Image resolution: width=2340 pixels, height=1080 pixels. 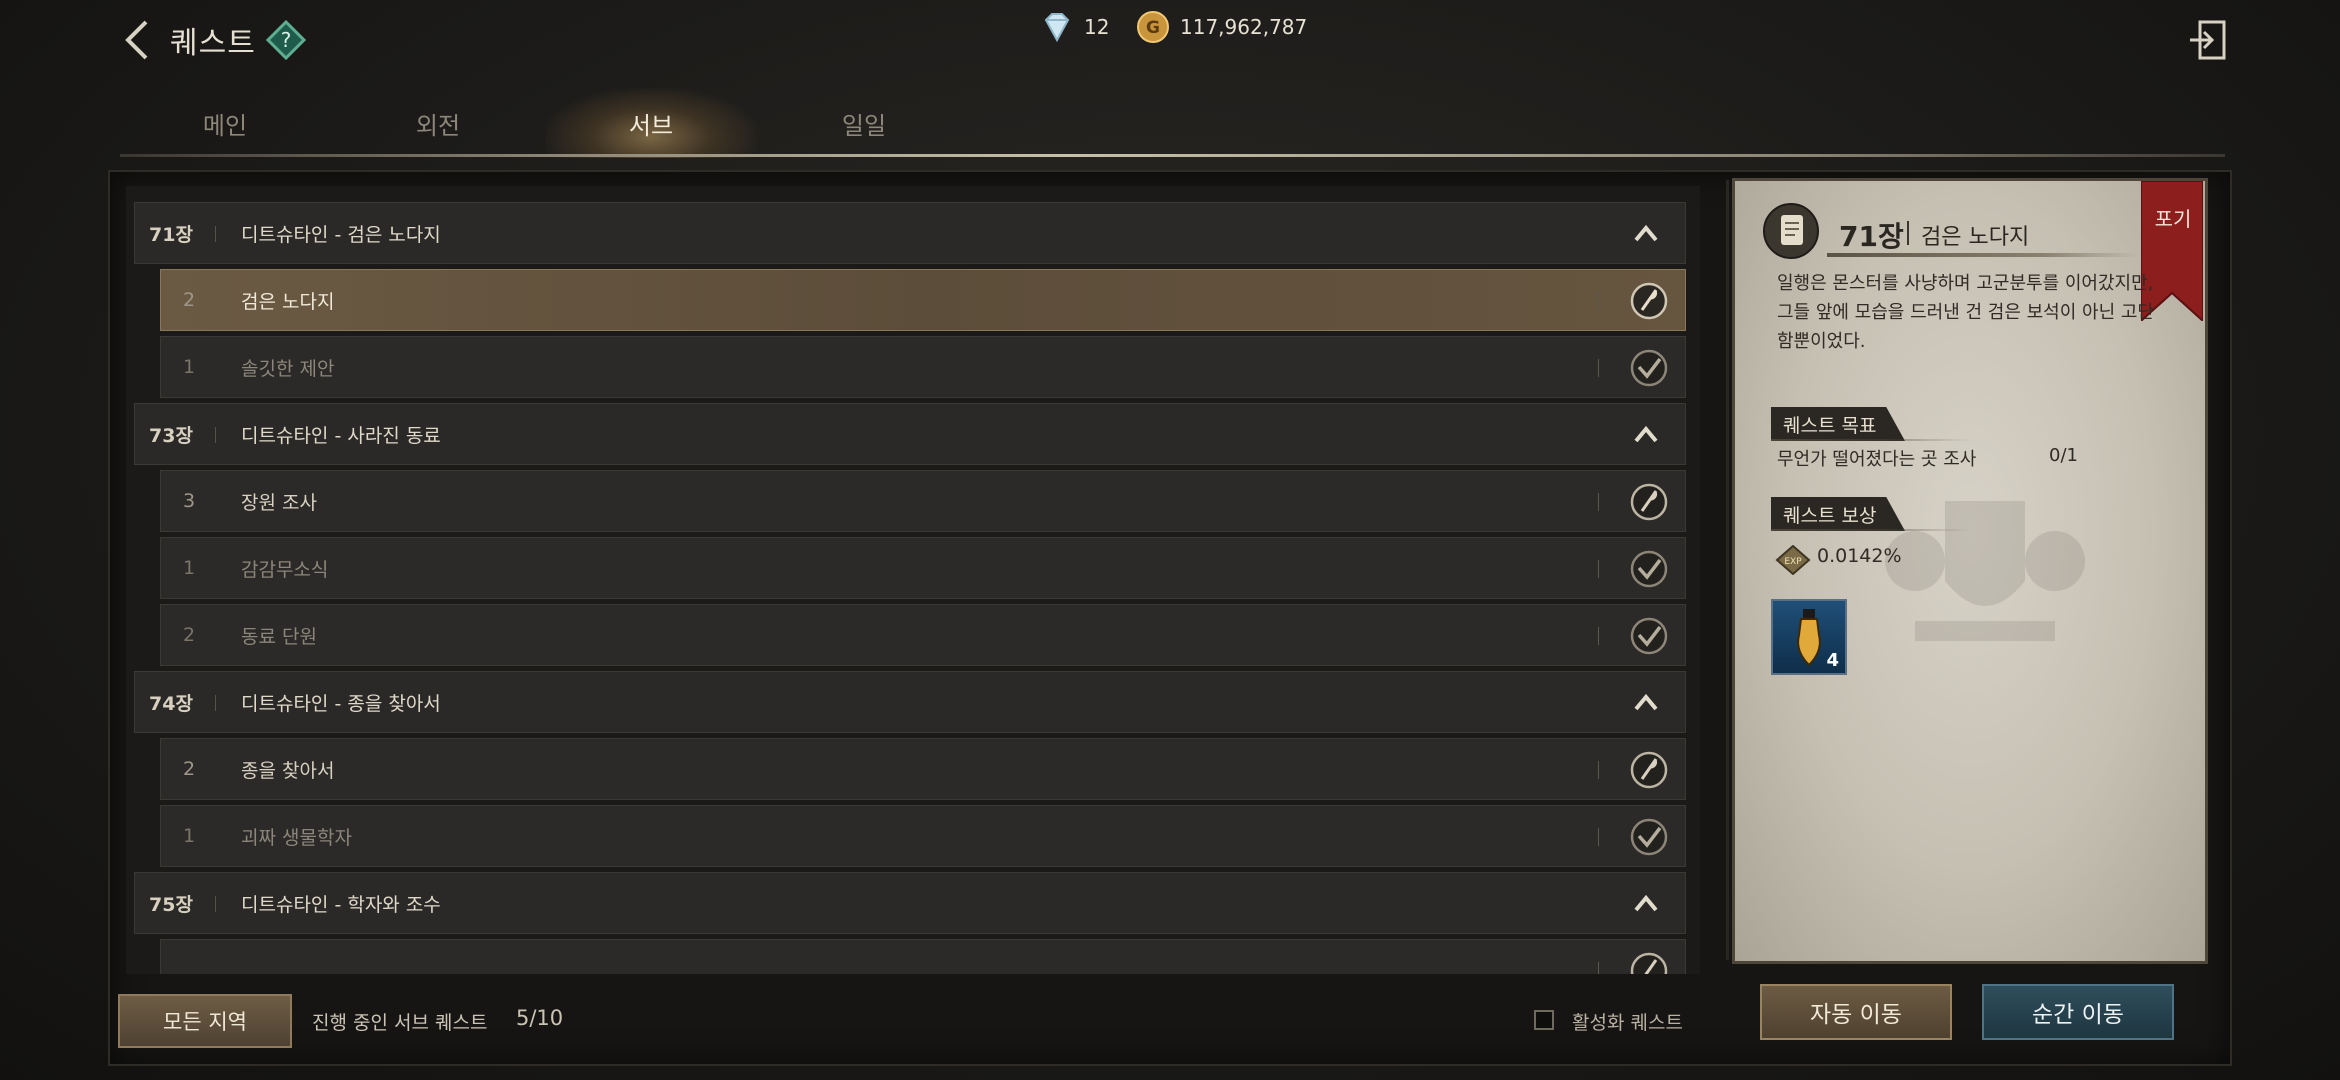 What do you see at coordinates (651, 123) in the screenshot?
I see `tab-sub: 서브` at bounding box center [651, 123].